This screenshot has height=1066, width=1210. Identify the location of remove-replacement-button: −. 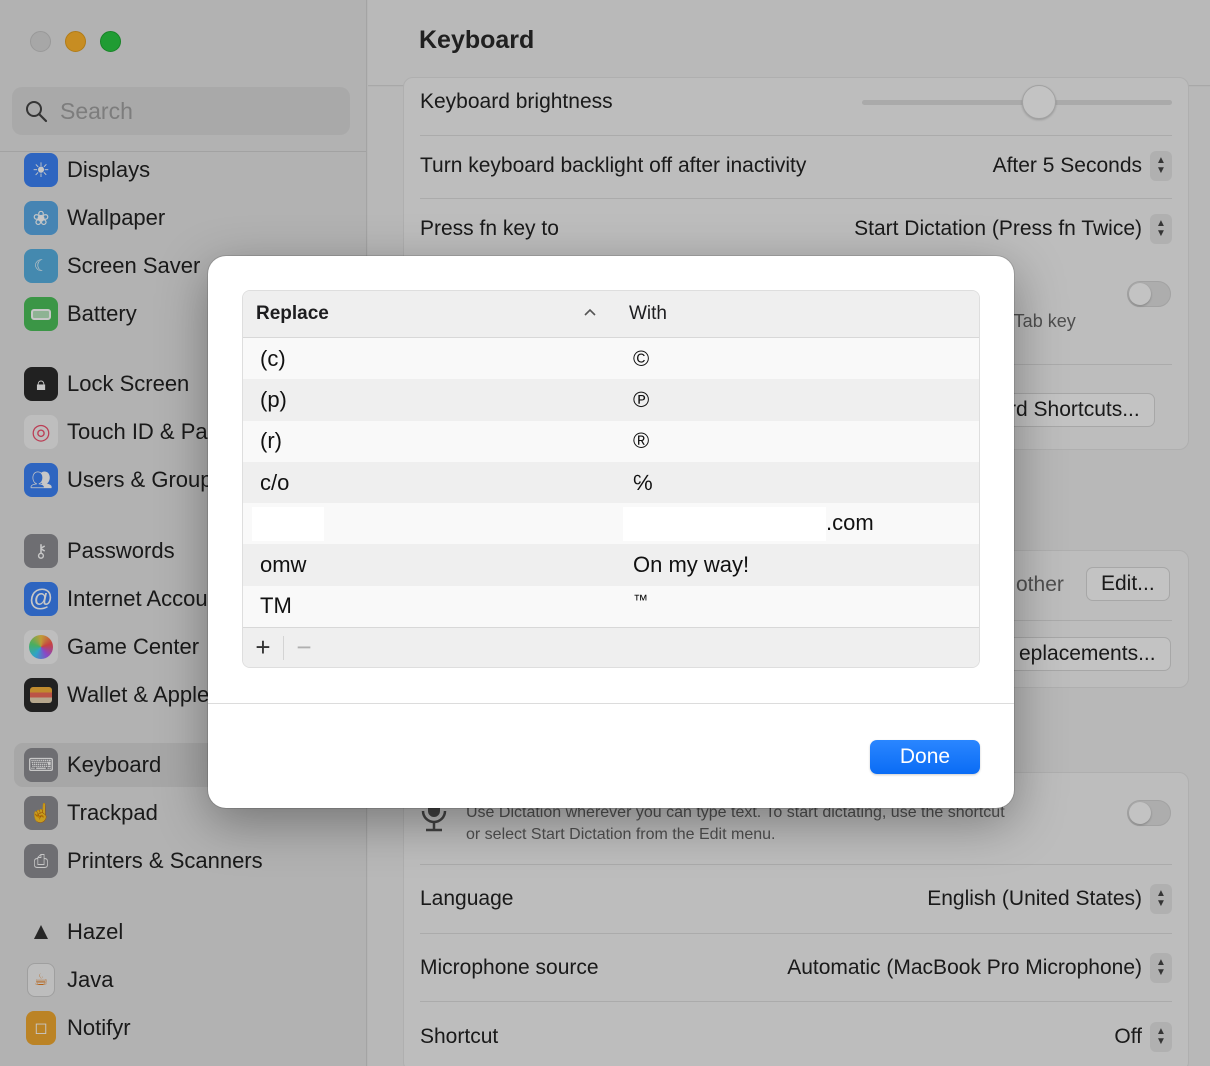
(304, 648).